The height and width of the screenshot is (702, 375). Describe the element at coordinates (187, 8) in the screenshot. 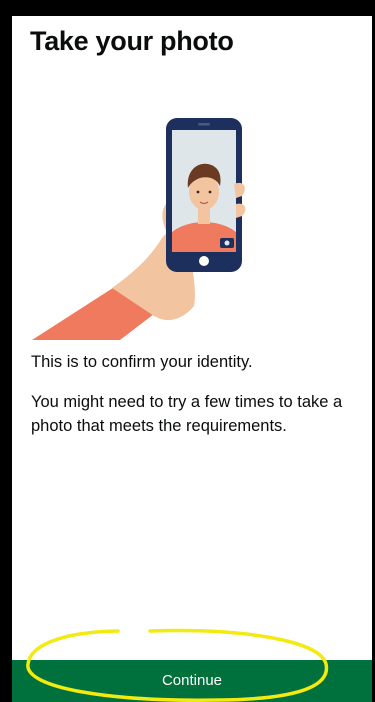

I see `status-bar` at that location.